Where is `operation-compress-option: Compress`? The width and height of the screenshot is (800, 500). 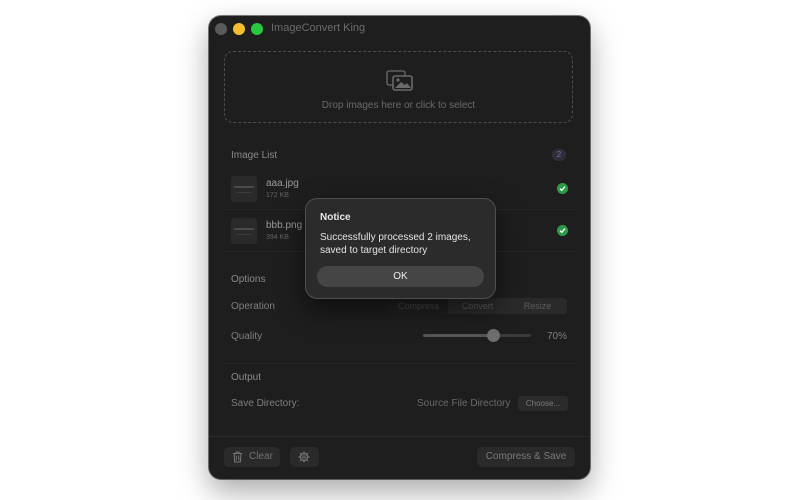
operation-compress-option: Compress is located at coordinates (418, 306).